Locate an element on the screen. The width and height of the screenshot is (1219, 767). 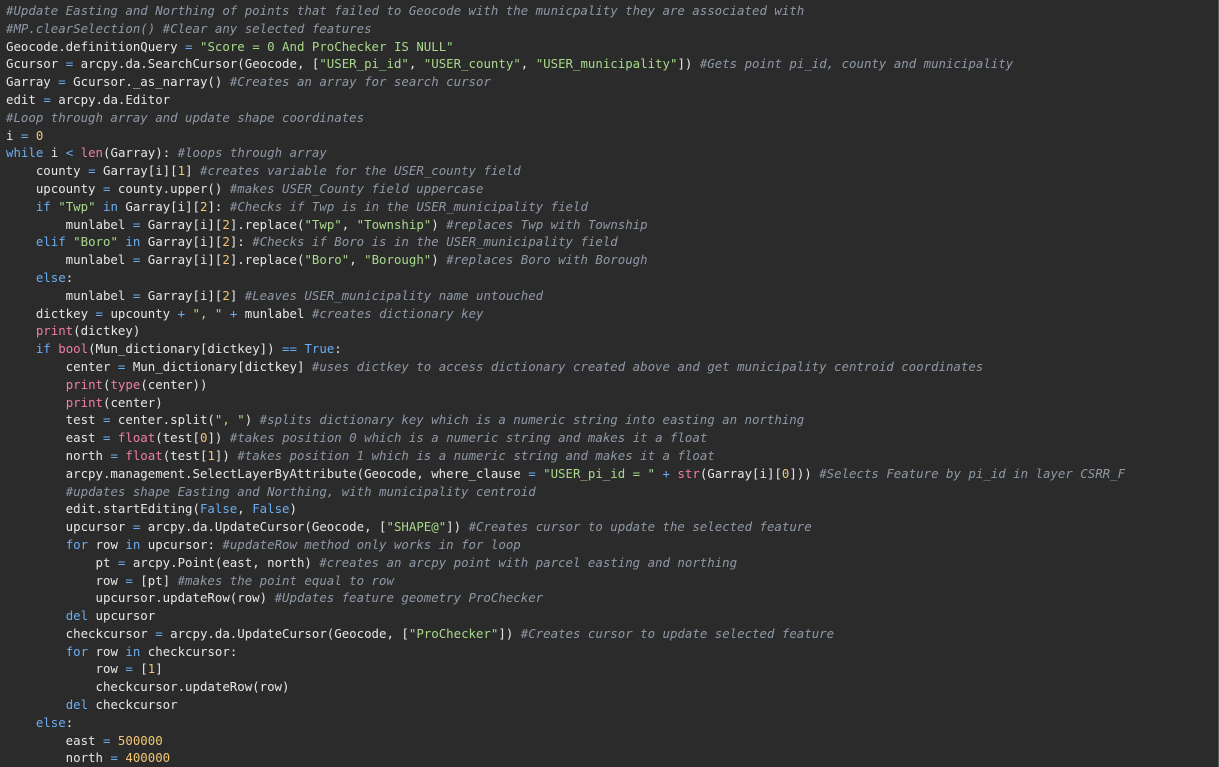
code-token-operator: + is located at coordinates (181, 313).